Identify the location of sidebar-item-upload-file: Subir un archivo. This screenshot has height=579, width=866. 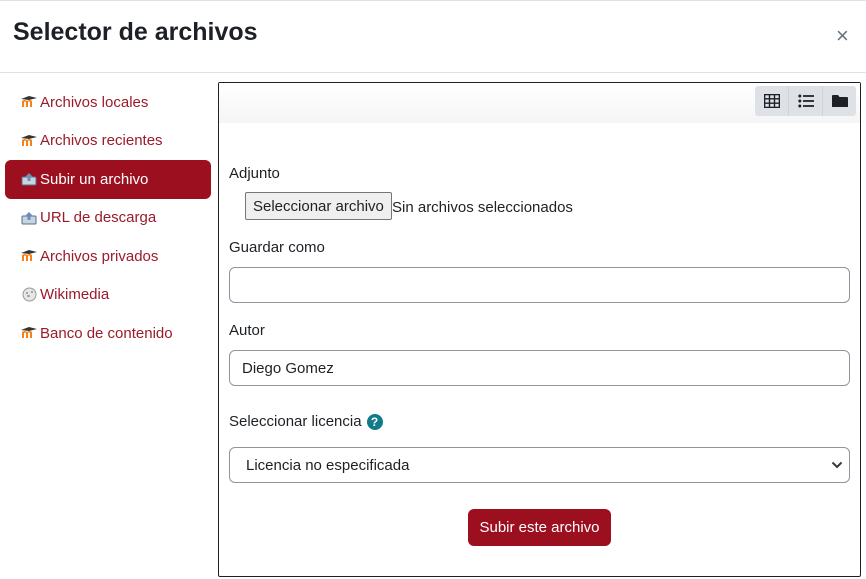
(108, 179).